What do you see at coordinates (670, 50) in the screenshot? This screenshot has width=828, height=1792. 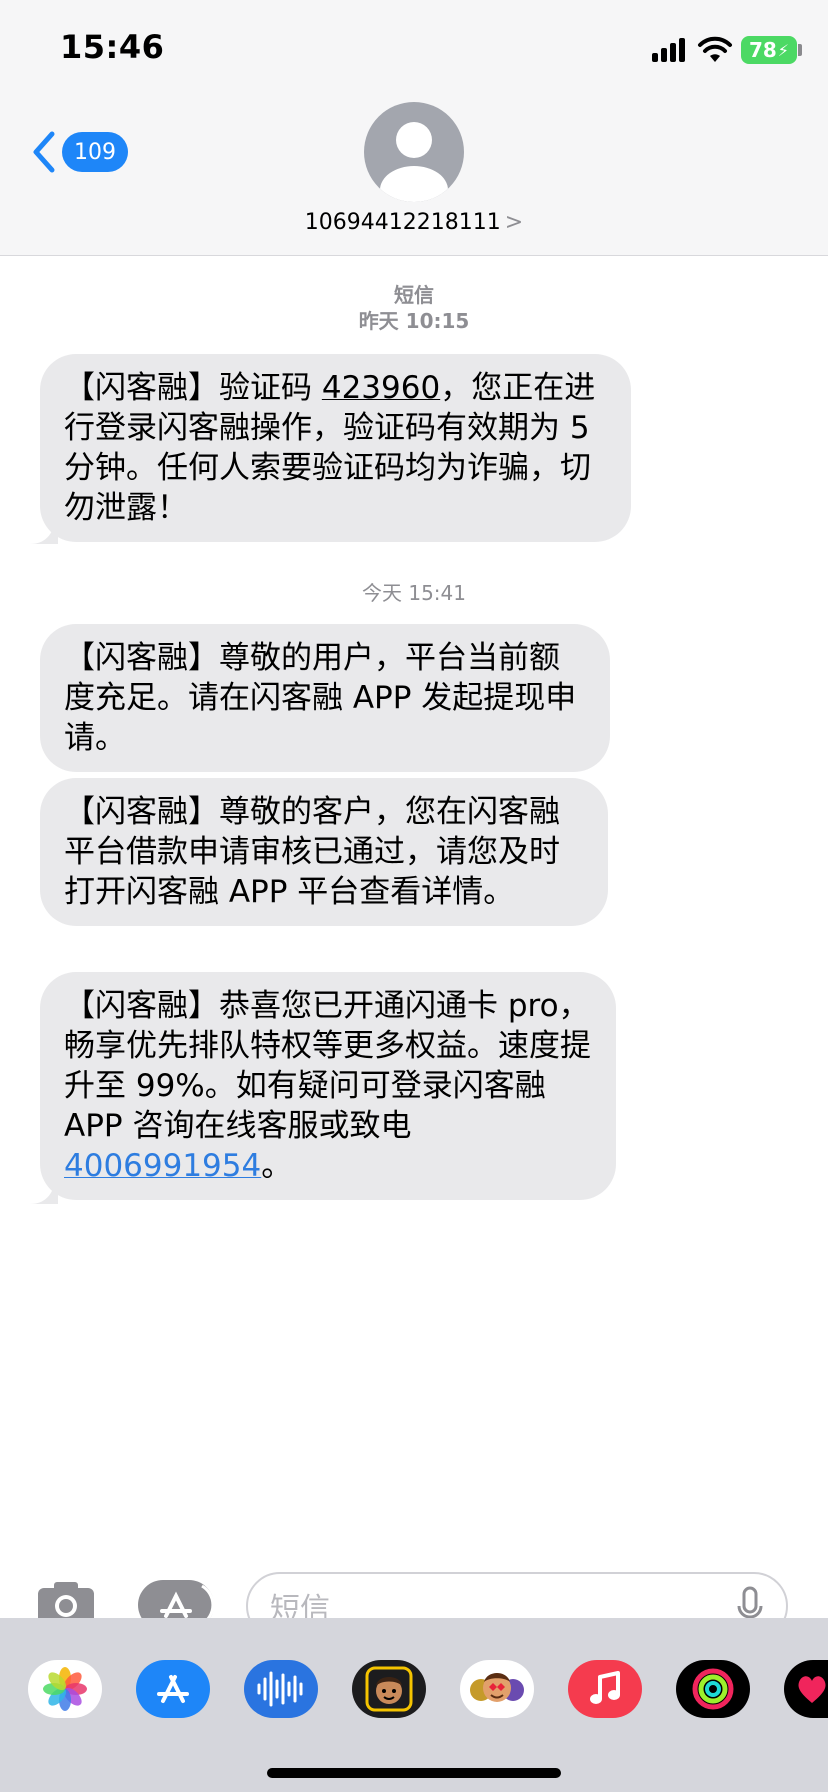 I see `cellular-signal-icon` at bounding box center [670, 50].